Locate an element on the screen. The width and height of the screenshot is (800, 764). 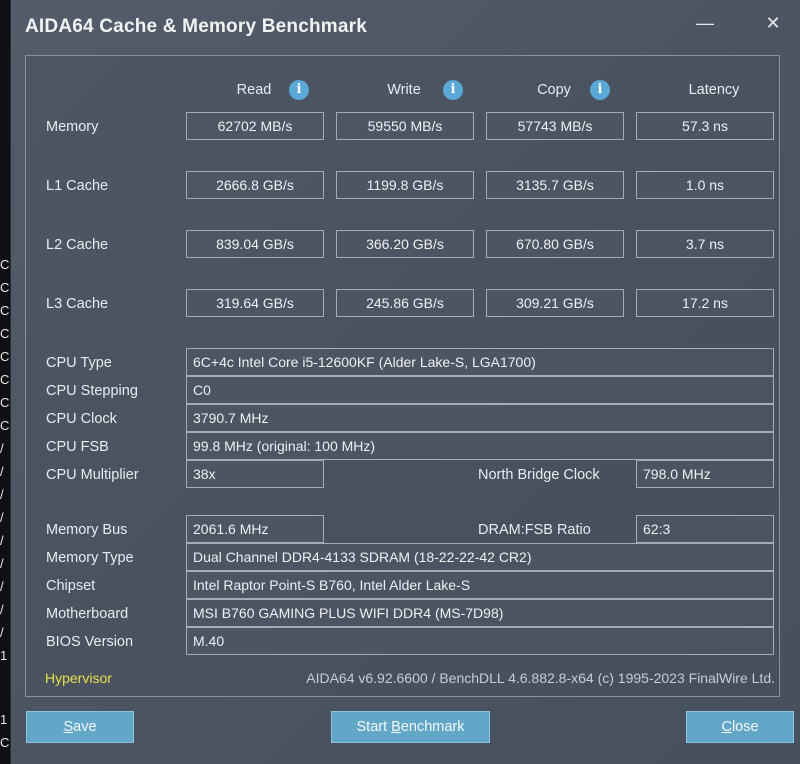
motherboard-value: MSI B760 GAMING PLUS WIFI DDR4 (MS-7D98) is located at coordinates (480, 613).